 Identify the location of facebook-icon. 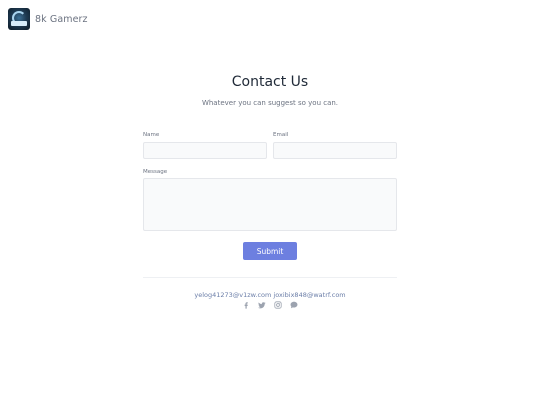
(246, 305).